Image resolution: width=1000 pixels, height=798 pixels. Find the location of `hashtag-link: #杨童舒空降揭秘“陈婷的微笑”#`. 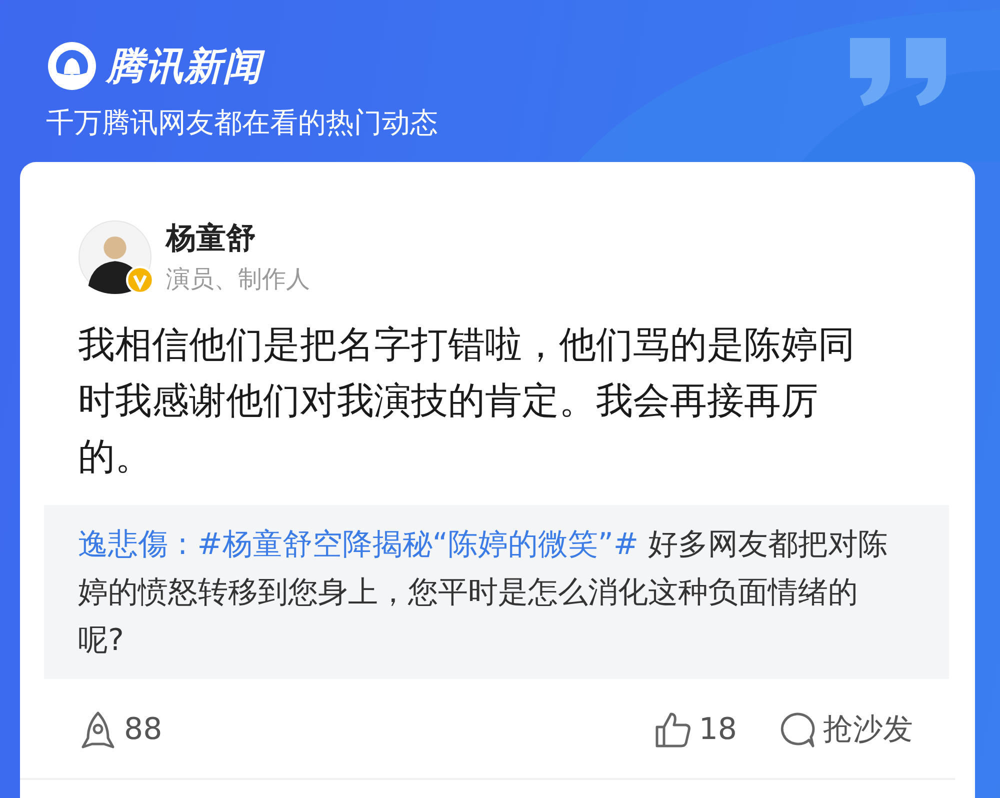

hashtag-link: #杨童舒空降揭秘“陈婷的微笑”# is located at coordinates (418, 544).